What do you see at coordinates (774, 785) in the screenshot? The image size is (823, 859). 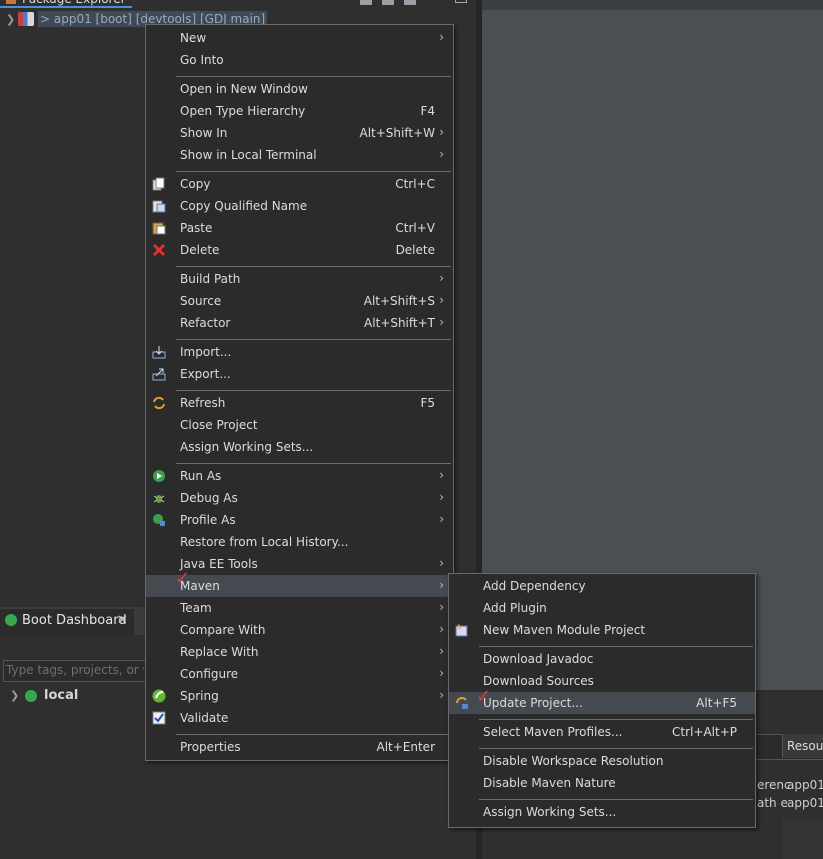 I see `problem-description: erenc` at bounding box center [774, 785].